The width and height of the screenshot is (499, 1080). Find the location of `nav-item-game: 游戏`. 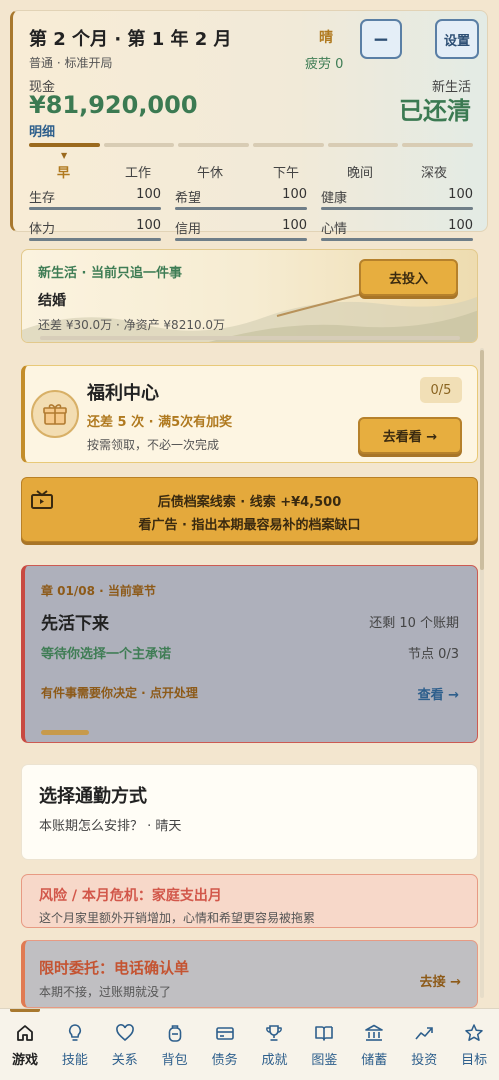

nav-item-game: 游戏 is located at coordinates (25, 1044).